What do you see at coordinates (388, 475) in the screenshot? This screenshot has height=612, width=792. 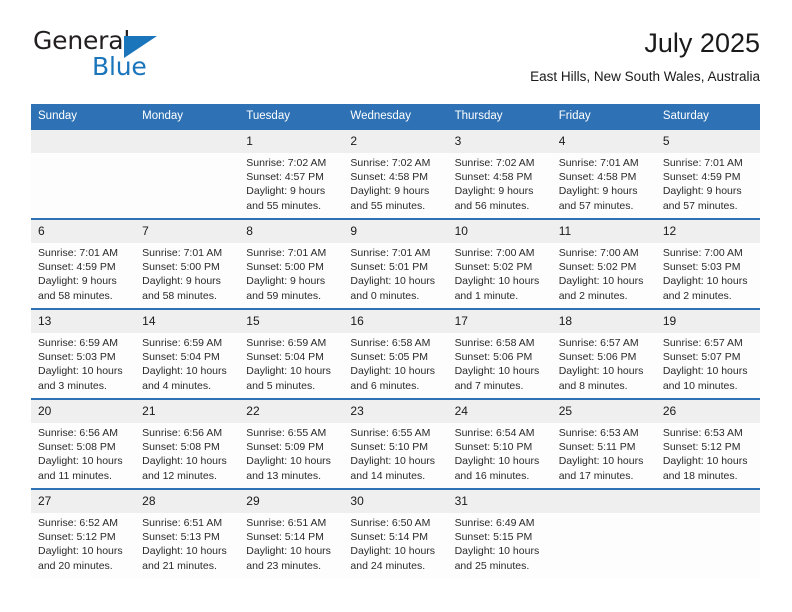 I see `daylight-text-line2: and 14 minutes.` at bounding box center [388, 475].